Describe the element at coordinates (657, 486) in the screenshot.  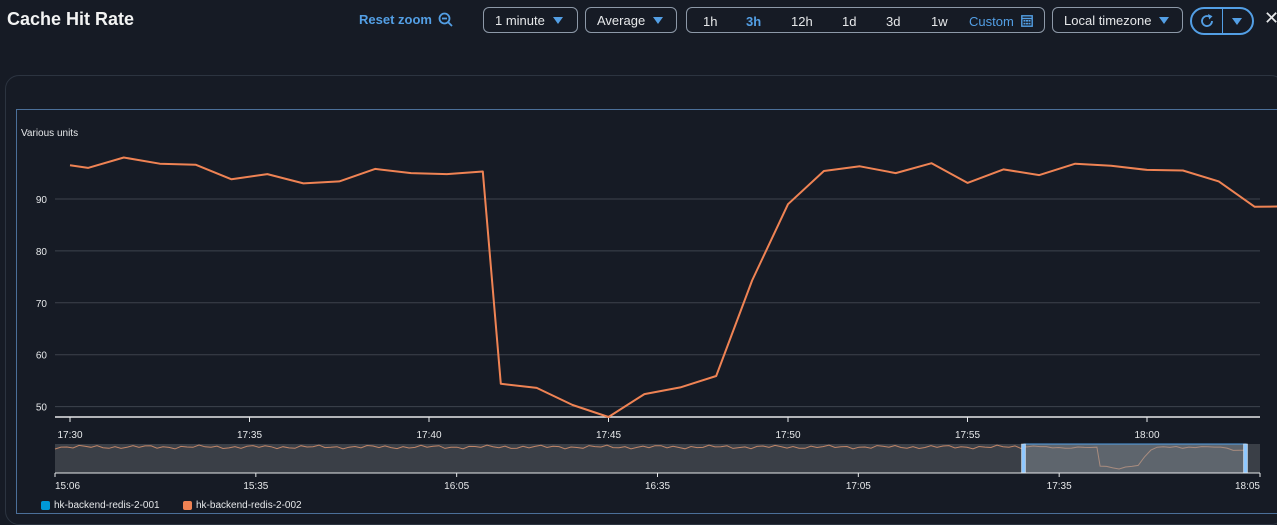
I see `overview-tick-label: 16:35` at that location.